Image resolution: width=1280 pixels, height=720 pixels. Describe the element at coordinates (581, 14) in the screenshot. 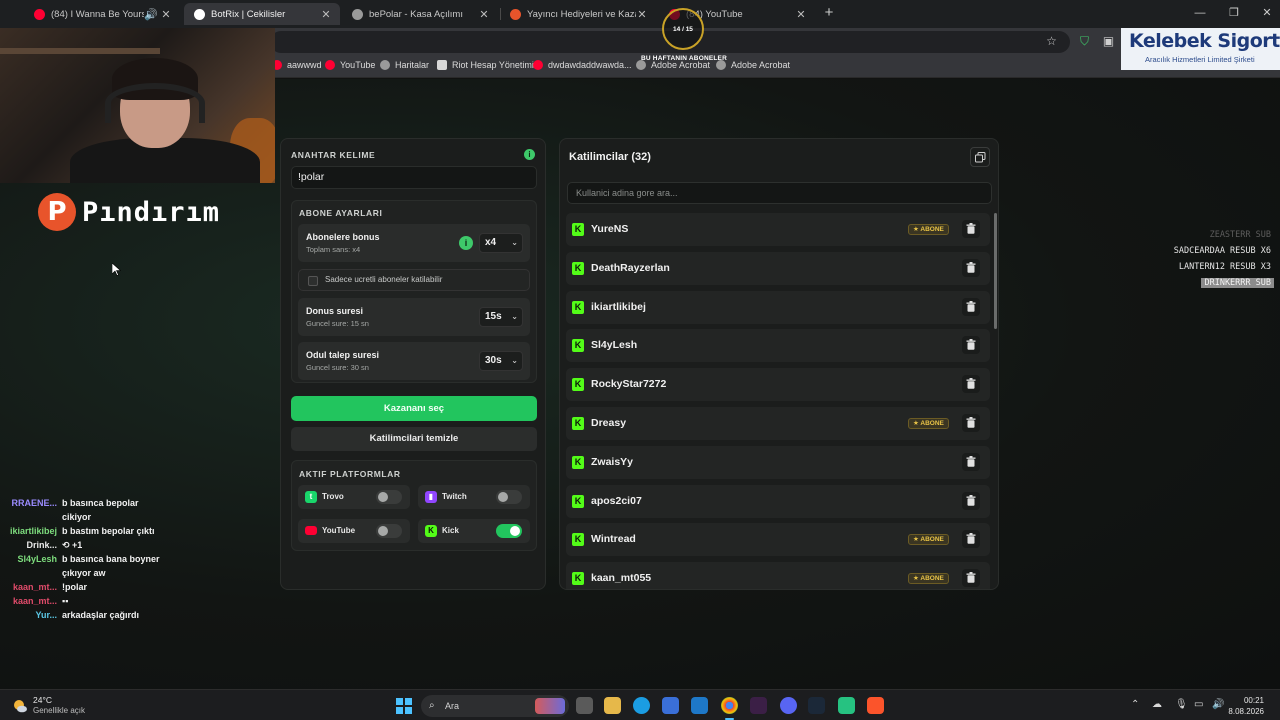

I see `tab-title: Yayıncı Hediyeleri ve Kazananla` at that location.